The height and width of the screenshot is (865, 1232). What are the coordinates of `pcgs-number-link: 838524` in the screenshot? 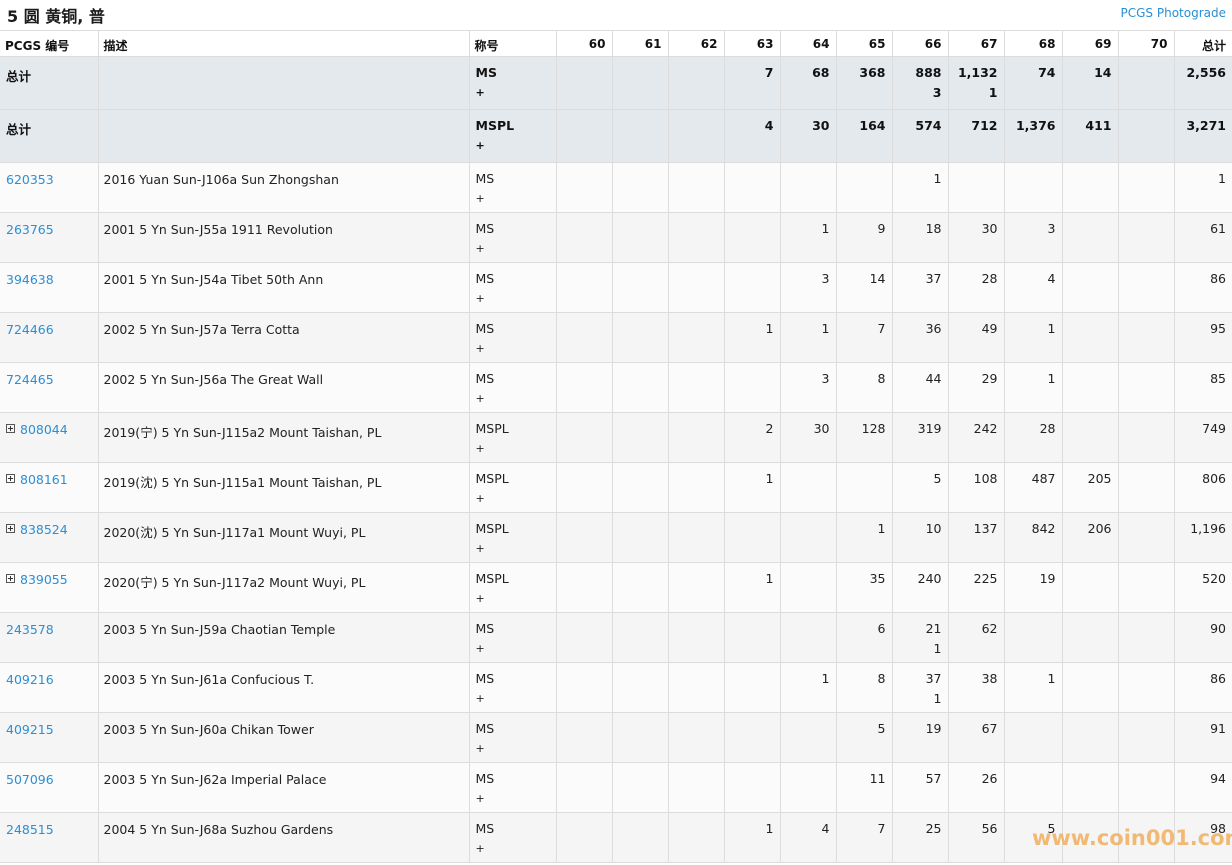 It's located at (44, 529).